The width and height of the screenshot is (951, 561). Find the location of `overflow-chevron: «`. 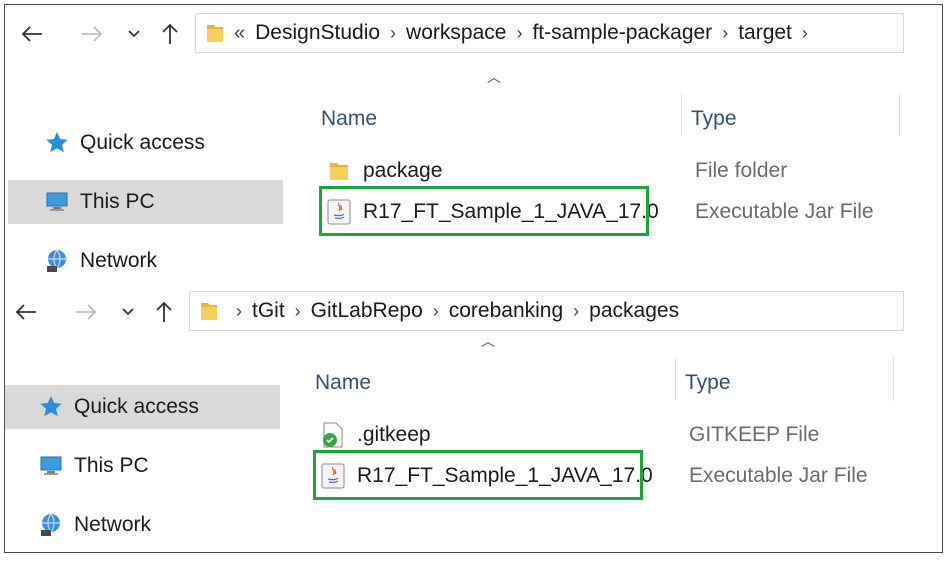

overflow-chevron: « is located at coordinates (243, 33).